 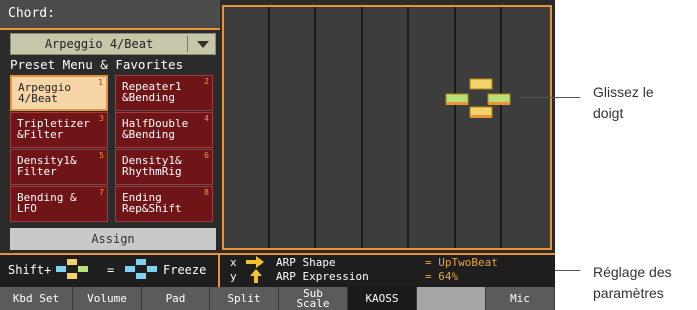 What do you see at coordinates (72, 269) in the screenshot?
I see `finger-drag-icon` at bounding box center [72, 269].